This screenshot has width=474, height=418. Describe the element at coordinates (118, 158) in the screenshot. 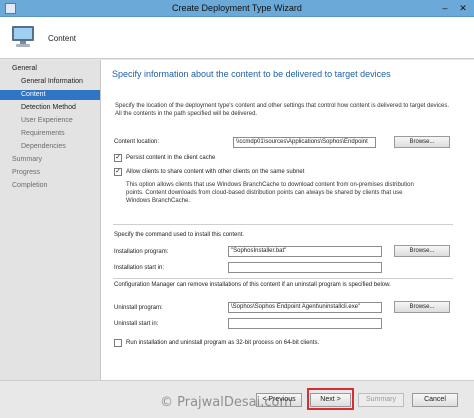

I see `persist-content-checkbox: ✓` at that location.